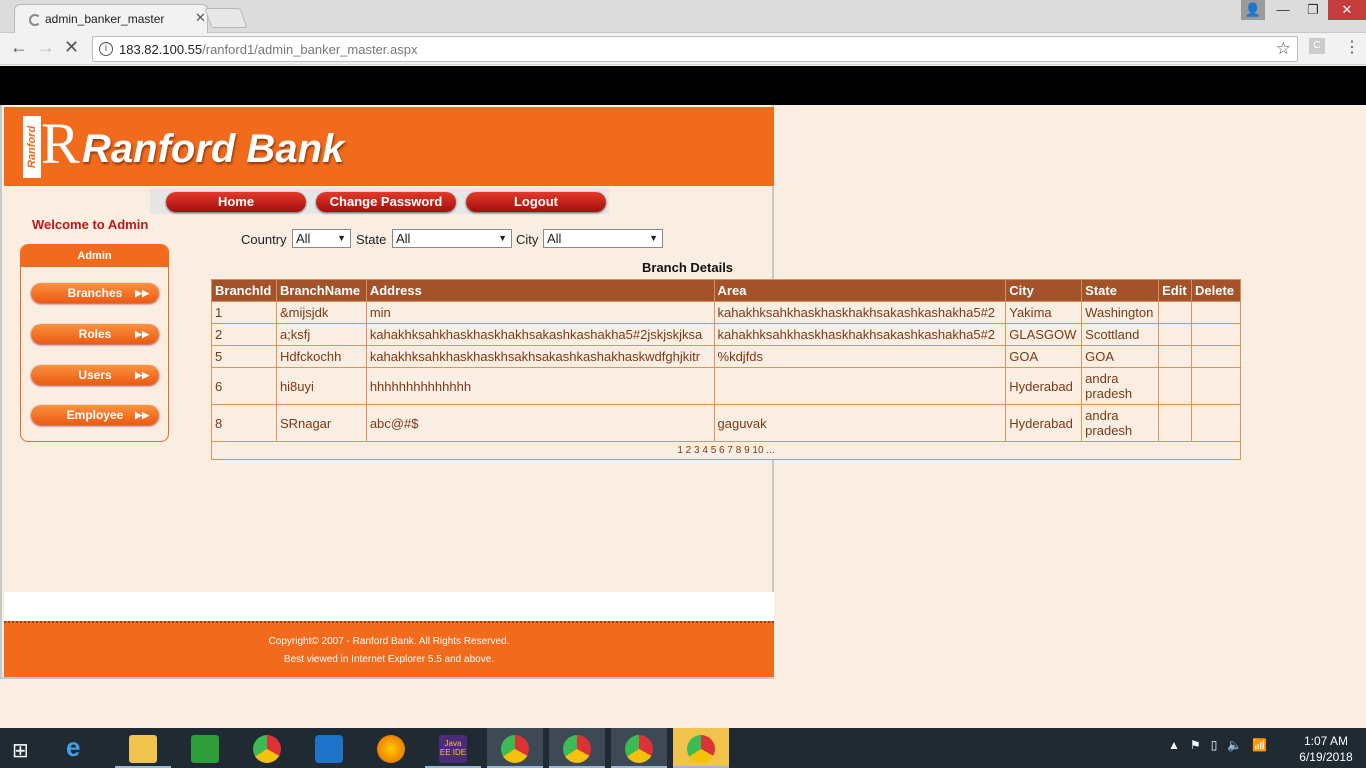 The width and height of the screenshot is (1366, 768). What do you see at coordinates (321, 290) in the screenshot?
I see `column-header: BranchName` at bounding box center [321, 290].